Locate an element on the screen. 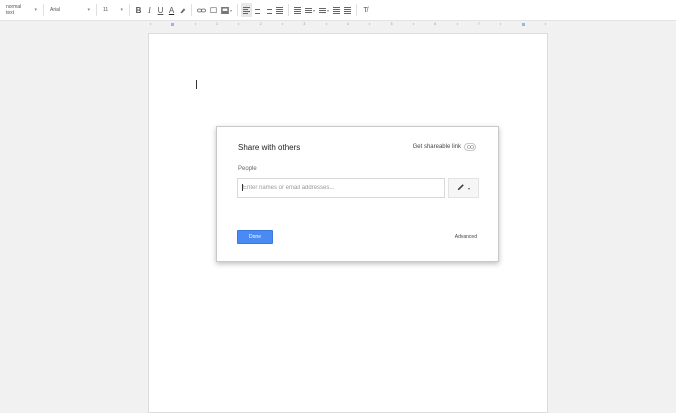 The image size is (676, 413). align-left-icon is located at coordinates (247, 10).